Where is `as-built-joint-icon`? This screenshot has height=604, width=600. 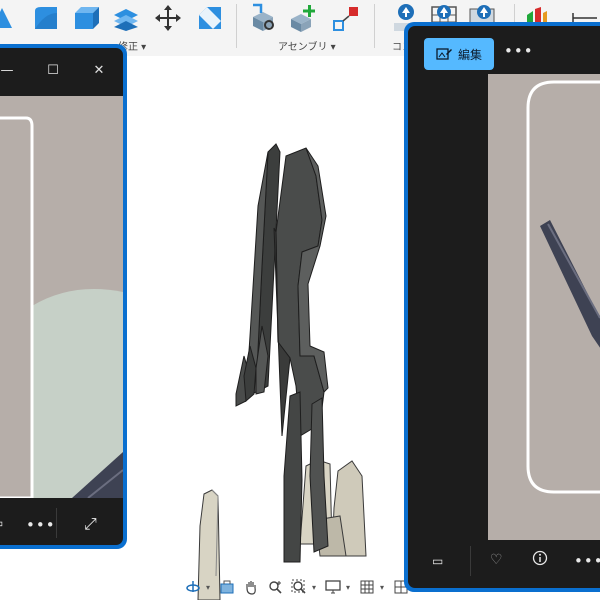
as-built-joint-icon is located at coordinates (346, 18).